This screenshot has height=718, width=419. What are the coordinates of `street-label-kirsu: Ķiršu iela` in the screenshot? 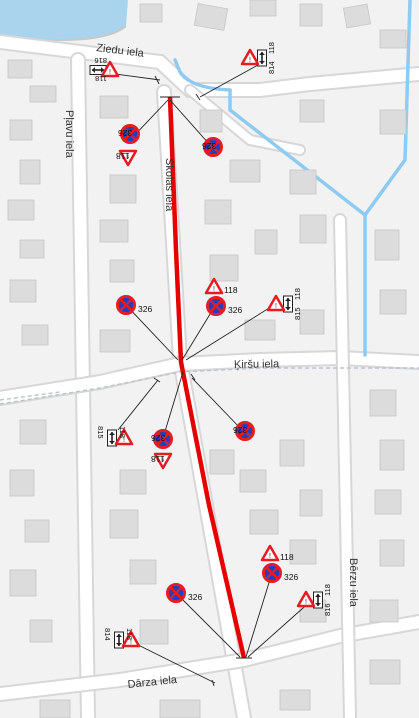 It's located at (257, 364).